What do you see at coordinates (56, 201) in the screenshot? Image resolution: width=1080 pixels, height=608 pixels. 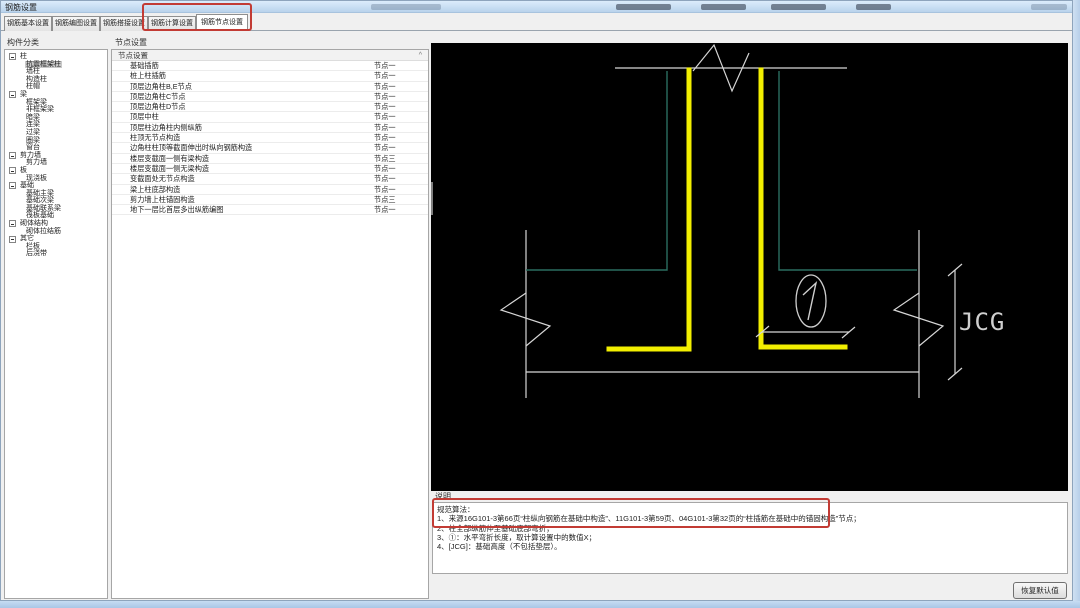 I see `tree-item: 基础次梁` at bounding box center [56, 201].